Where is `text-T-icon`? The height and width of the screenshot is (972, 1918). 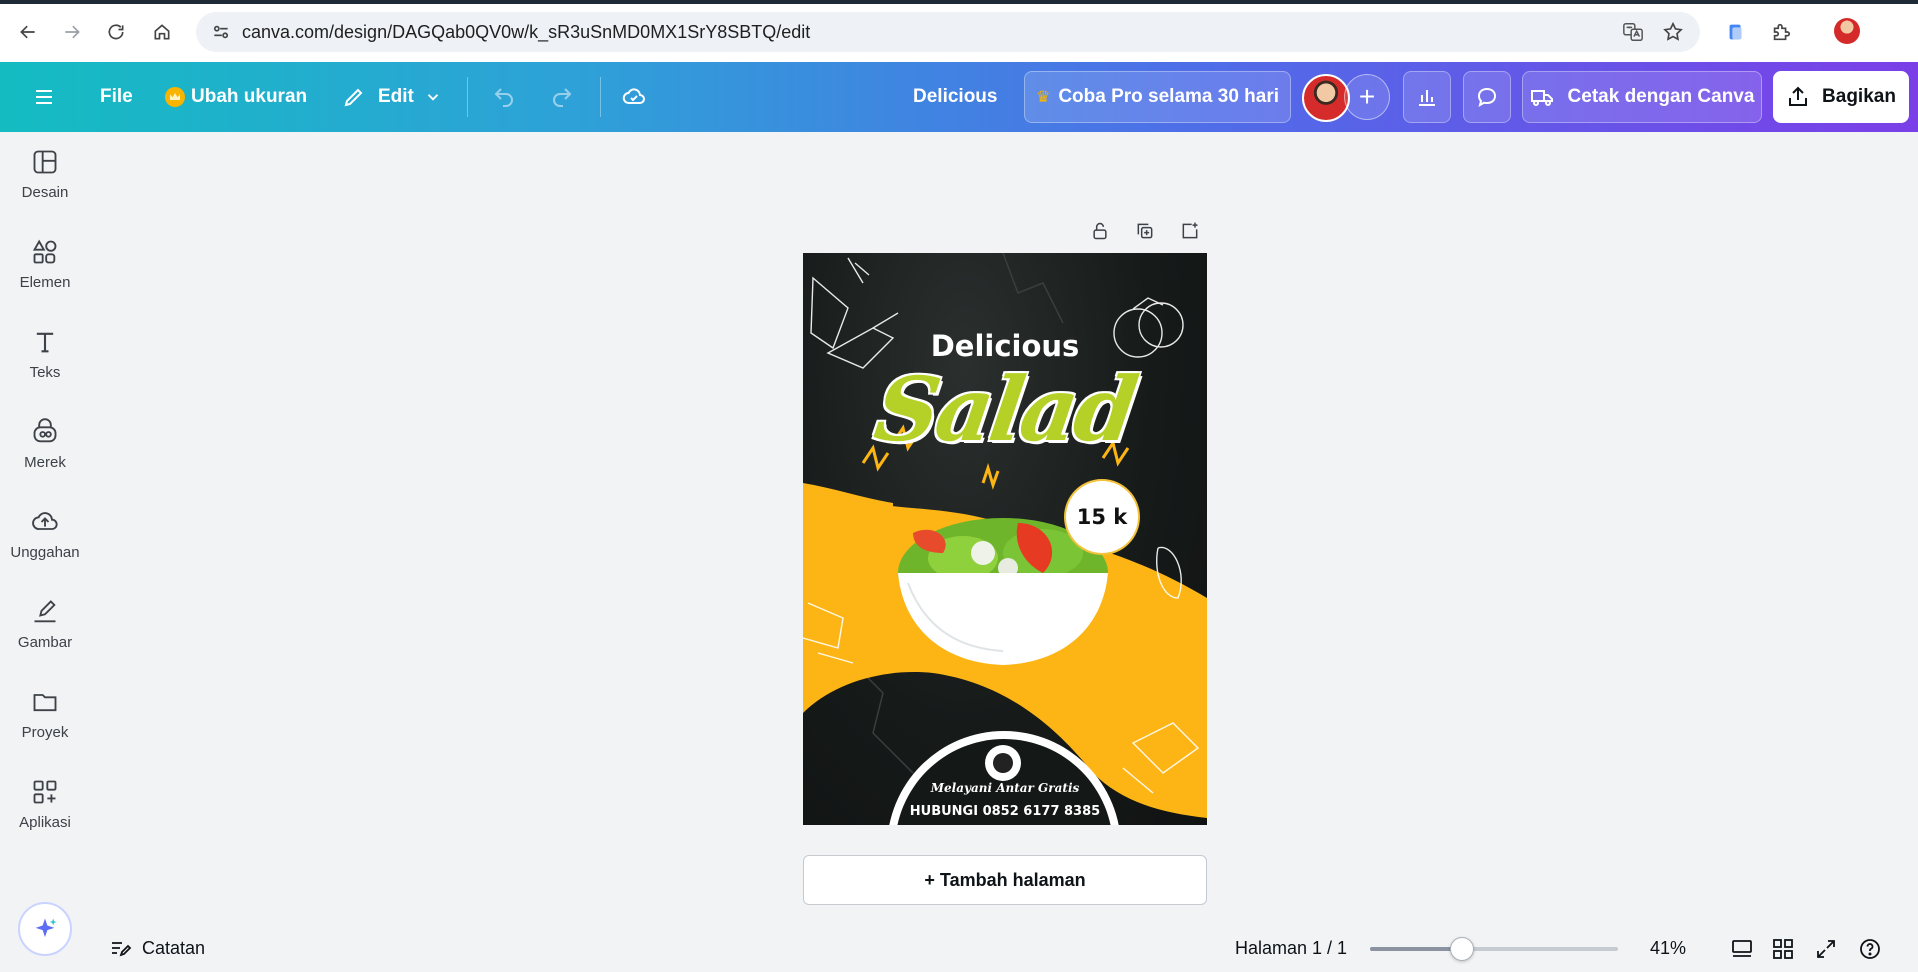
text-T-icon is located at coordinates (45, 342).